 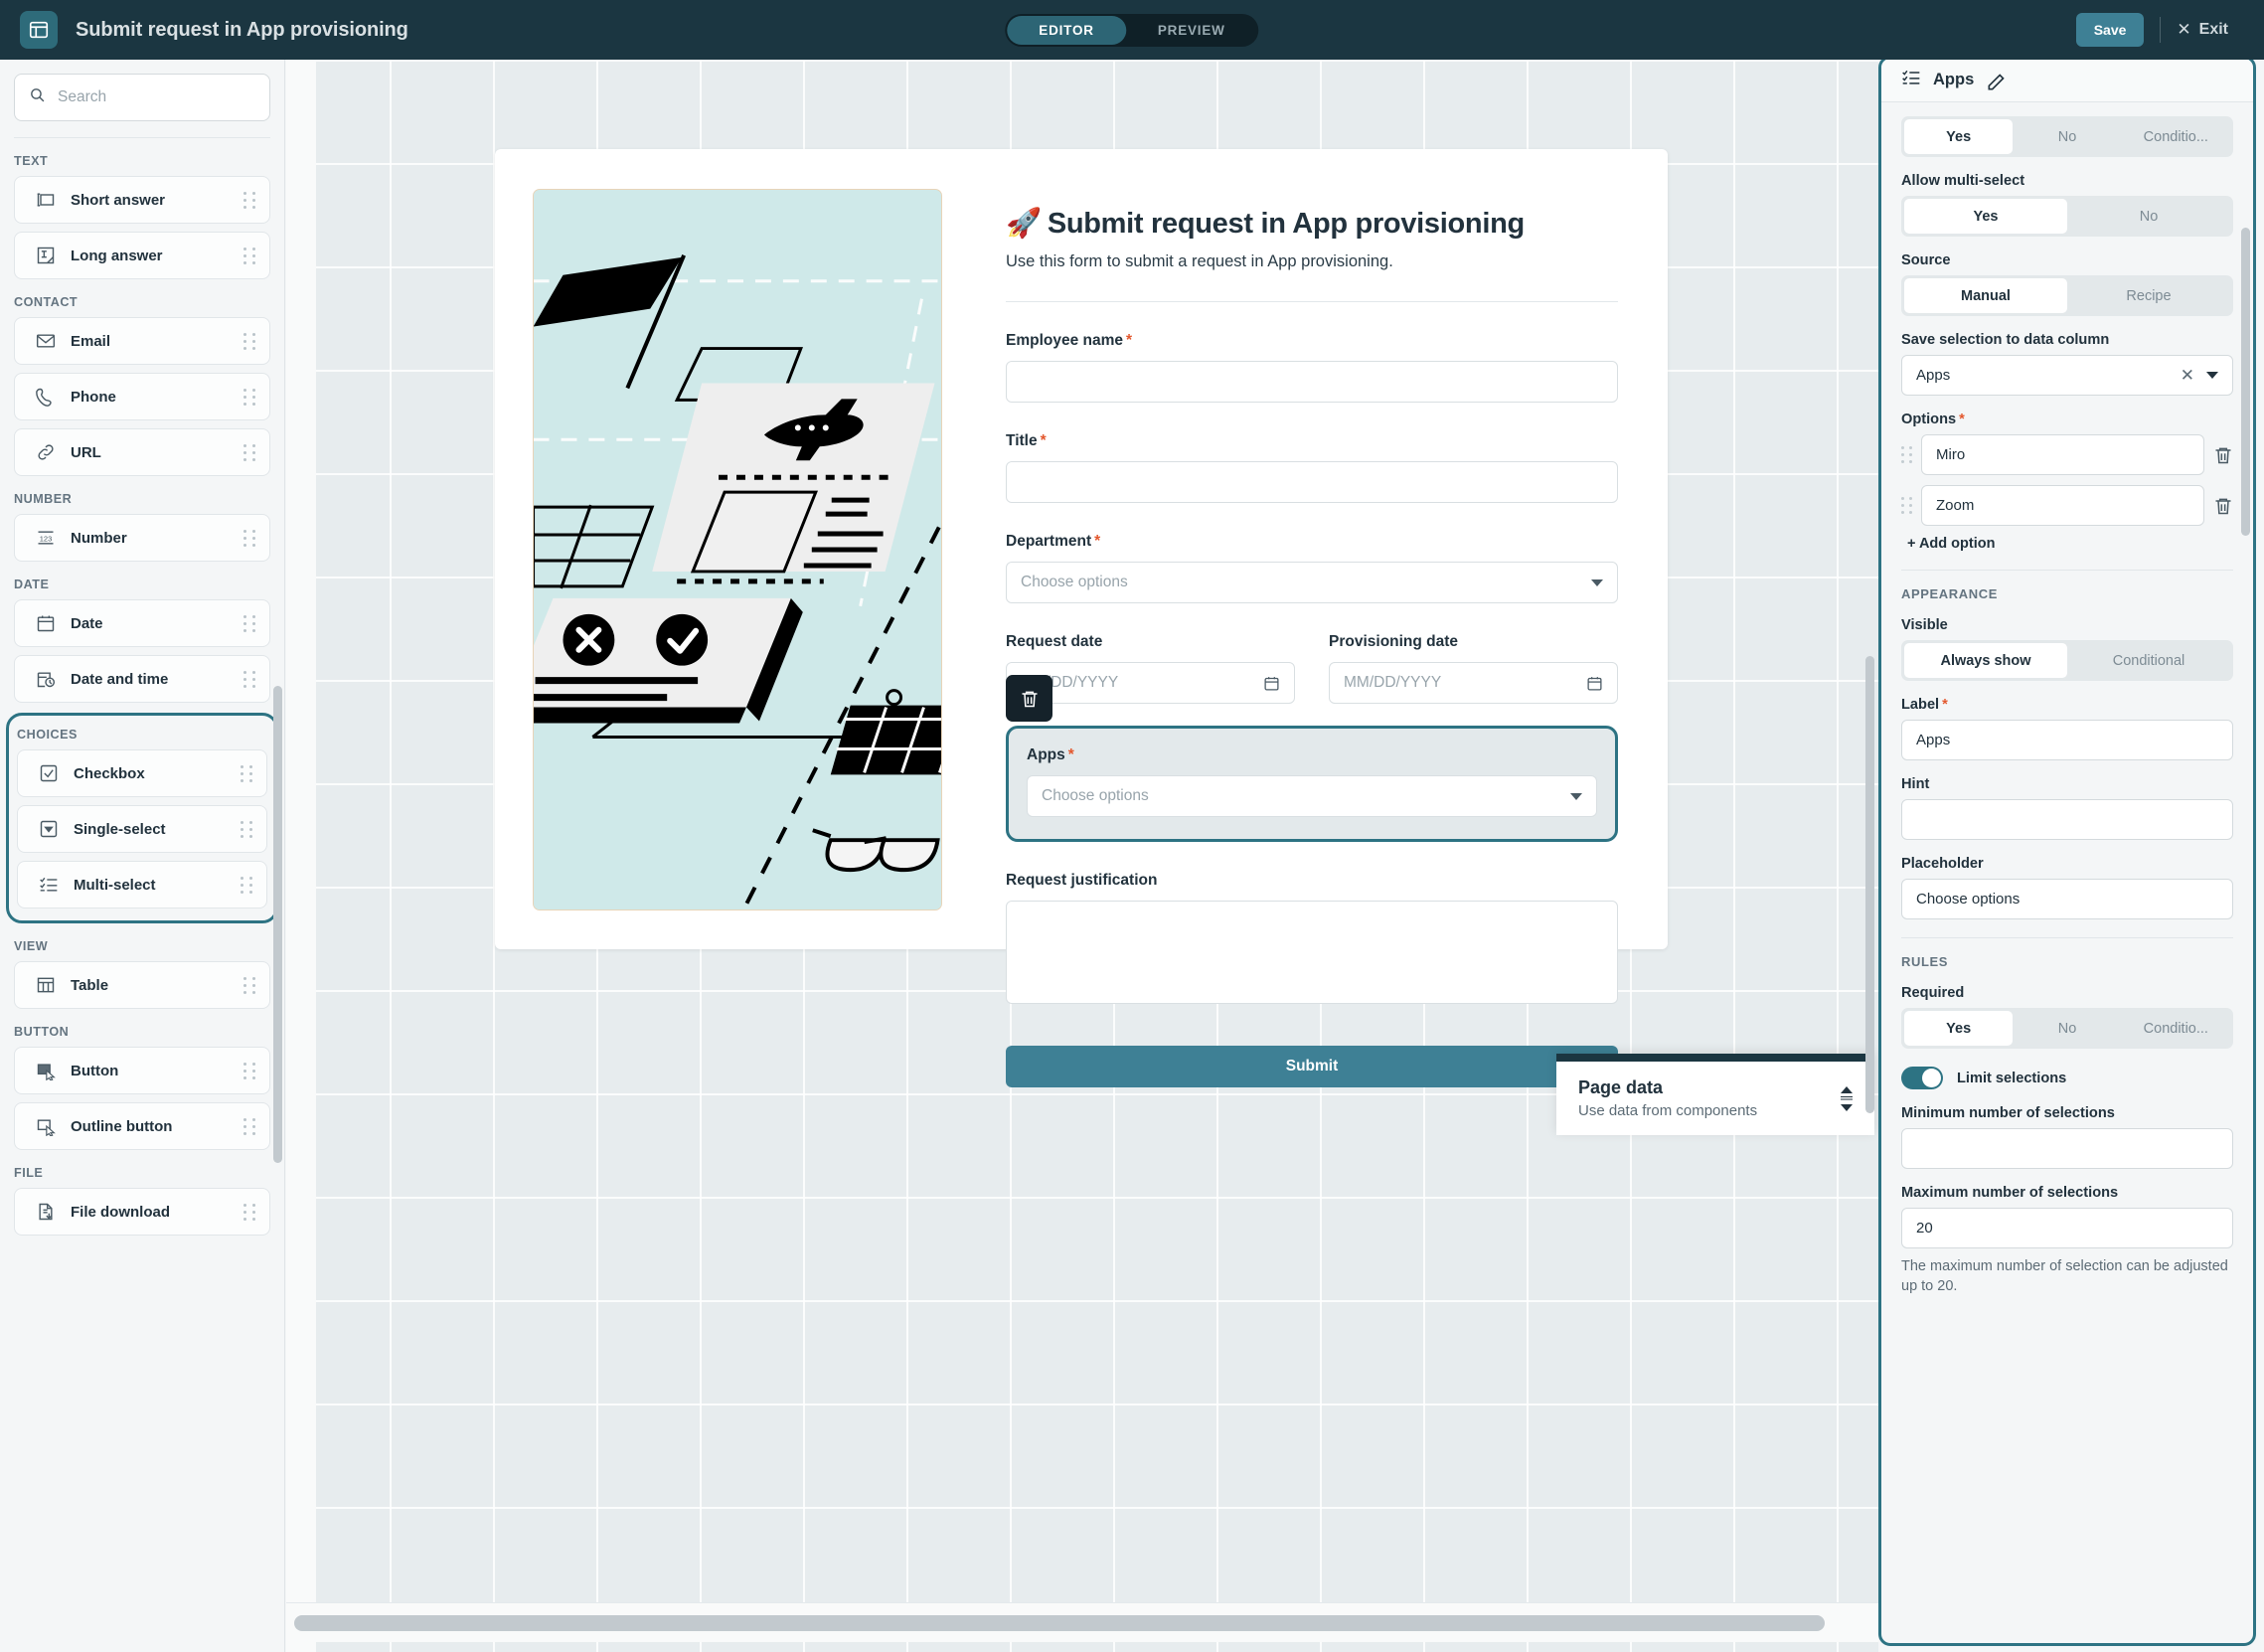 I want to click on properties-panel-scrollbar, so click(x=2245, y=382).